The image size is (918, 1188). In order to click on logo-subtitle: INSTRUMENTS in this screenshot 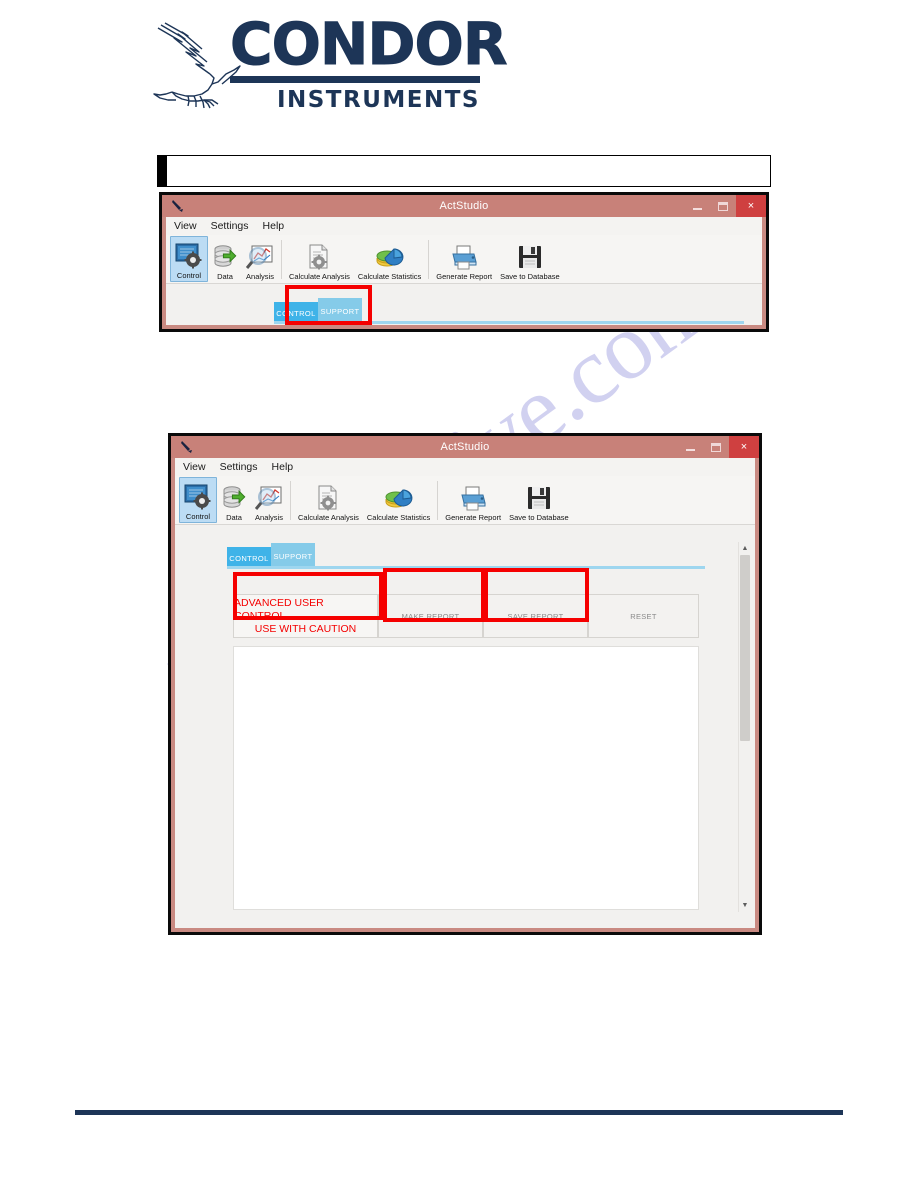, I will do `click(378, 100)`.